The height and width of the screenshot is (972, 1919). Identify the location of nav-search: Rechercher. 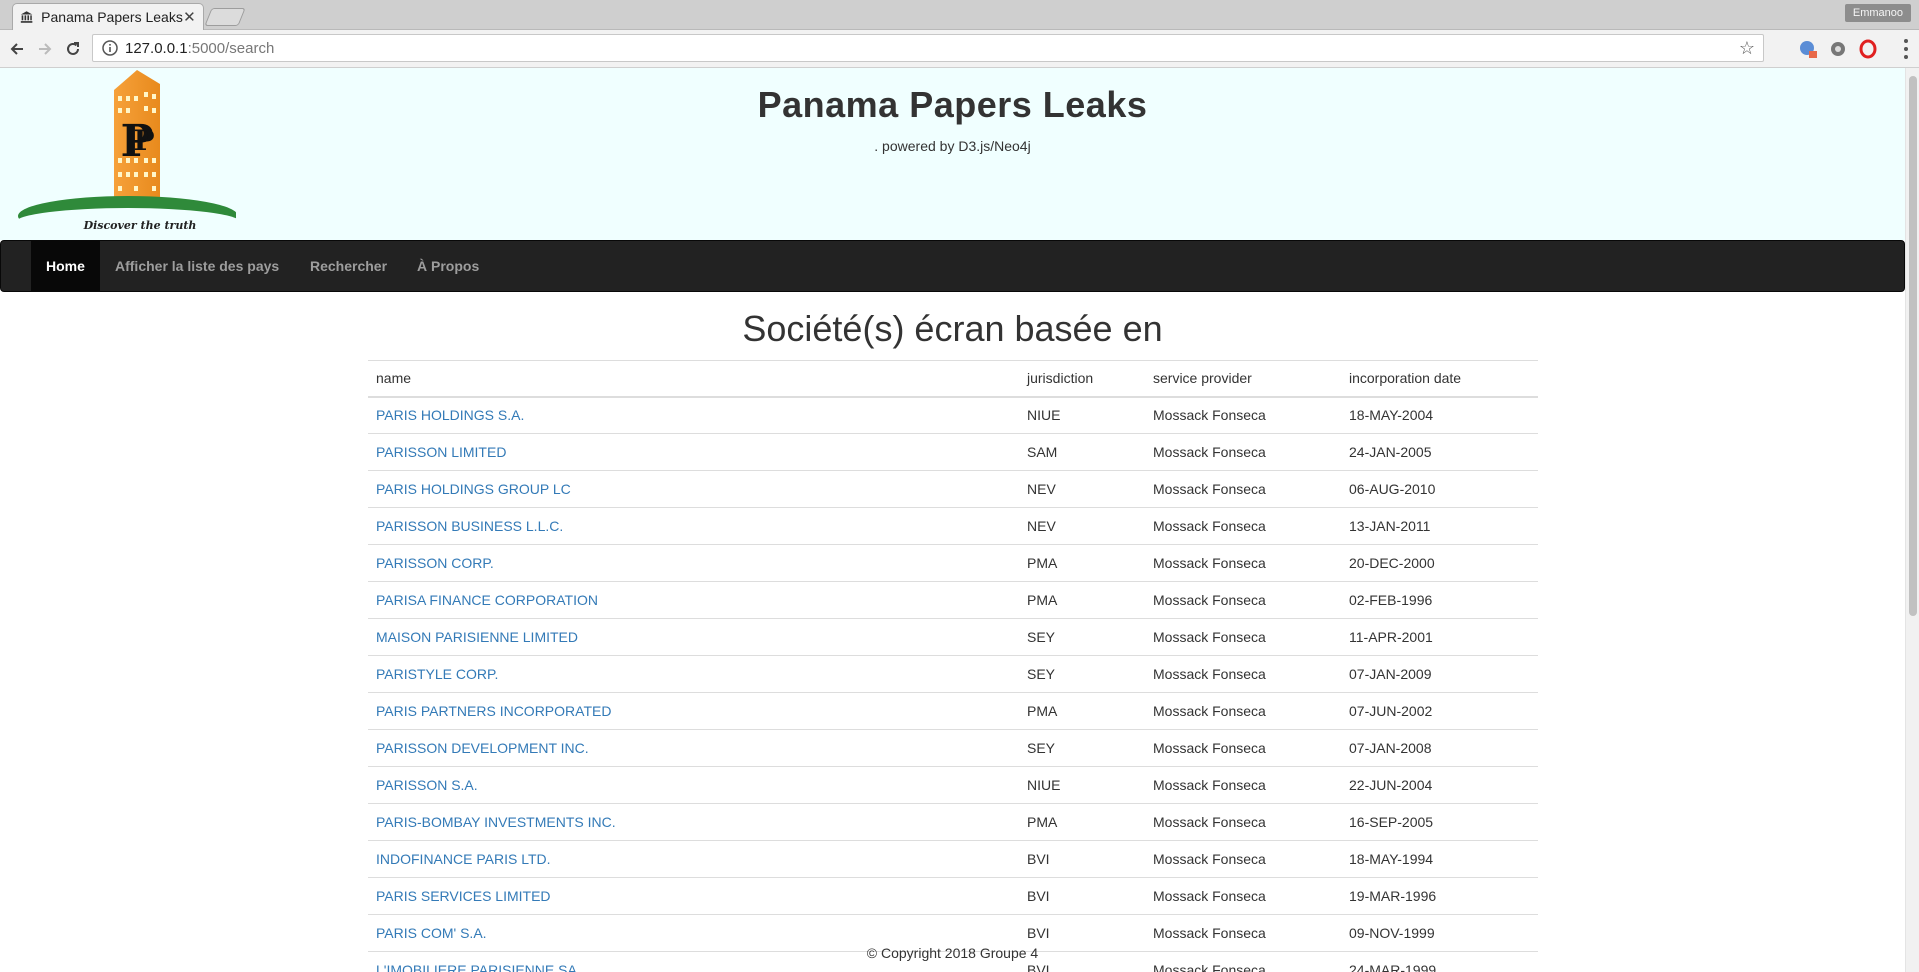
(348, 266).